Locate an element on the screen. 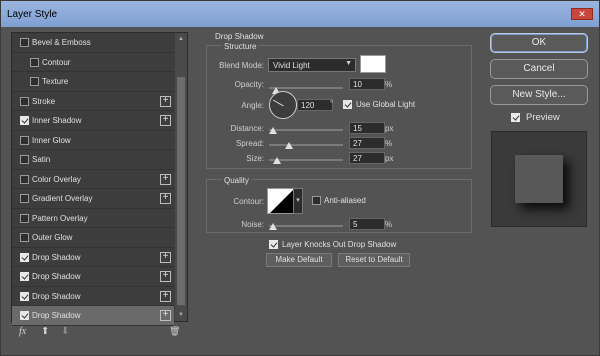 This screenshot has width=600, height=356. style-label: Stroke is located at coordinates (44, 101).